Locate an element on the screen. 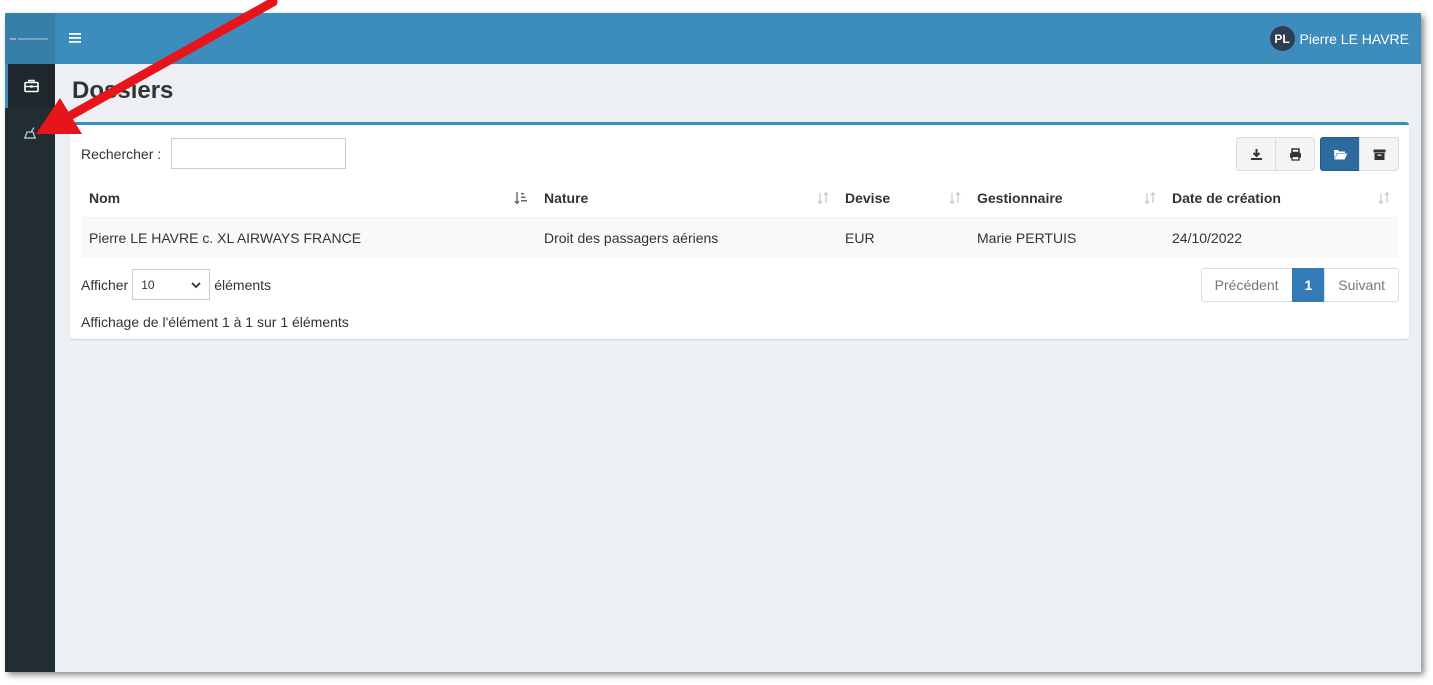  search-input is located at coordinates (258, 153).